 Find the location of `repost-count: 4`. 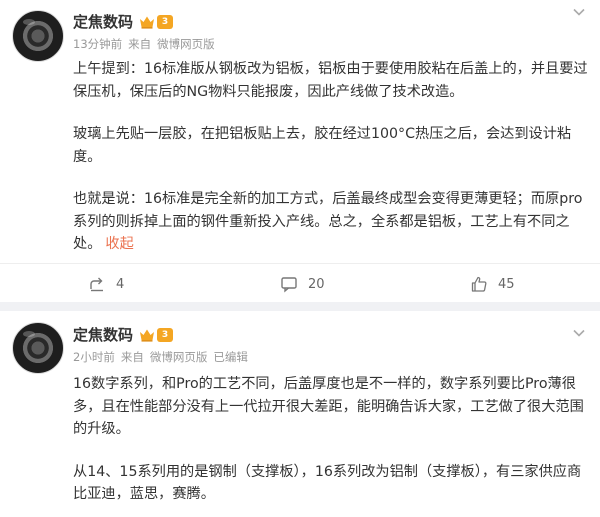

repost-count: 4 is located at coordinates (120, 284).